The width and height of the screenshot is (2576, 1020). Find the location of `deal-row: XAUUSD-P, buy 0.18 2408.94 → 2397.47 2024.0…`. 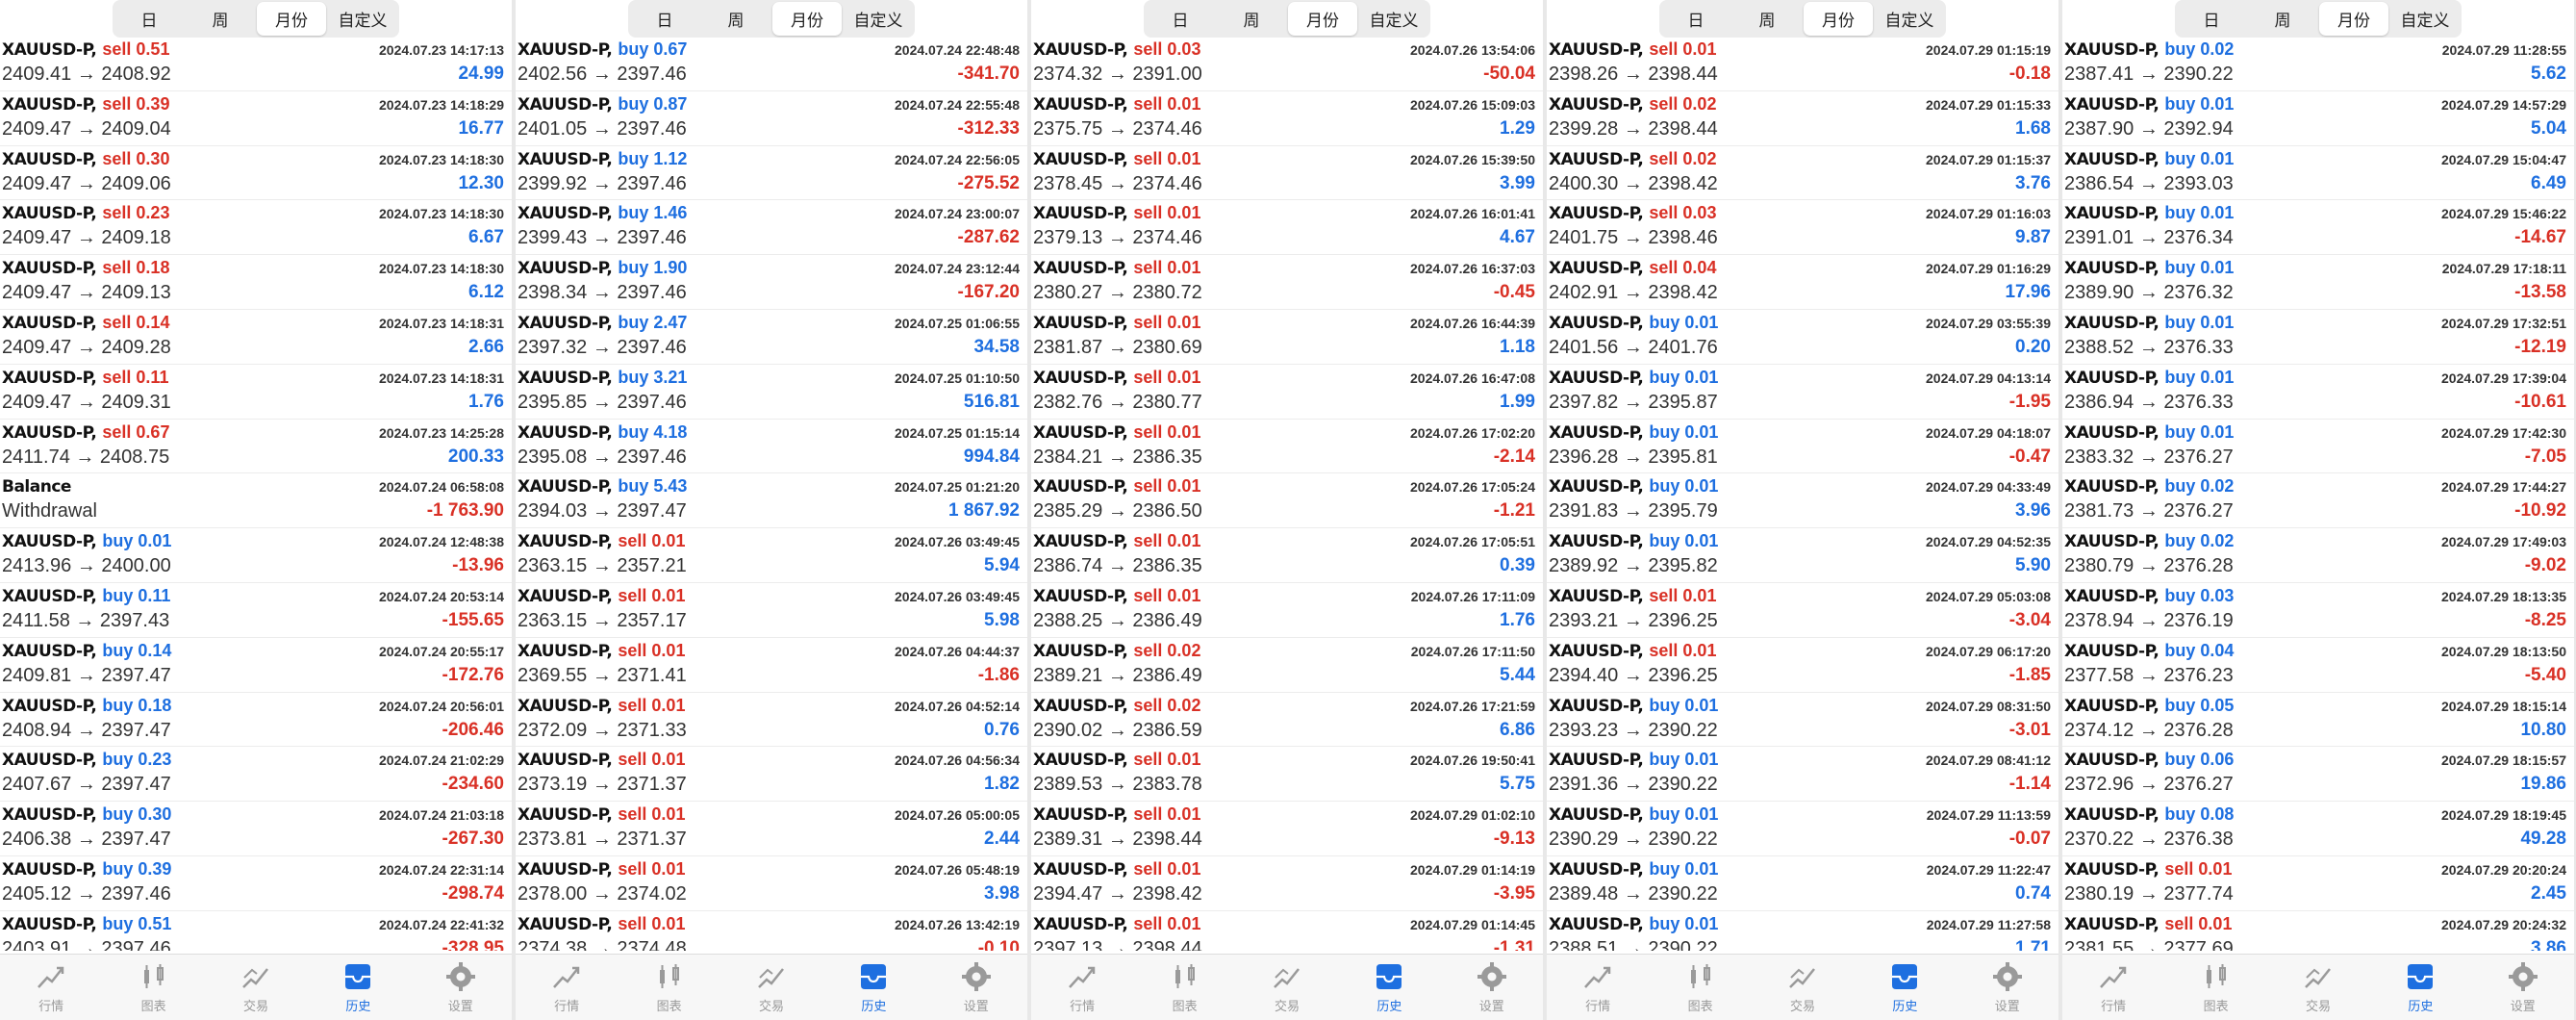

deal-row: XAUUSD-P, buy 0.18 2408.94 → 2397.47 2024.0… is located at coordinates (256, 721).